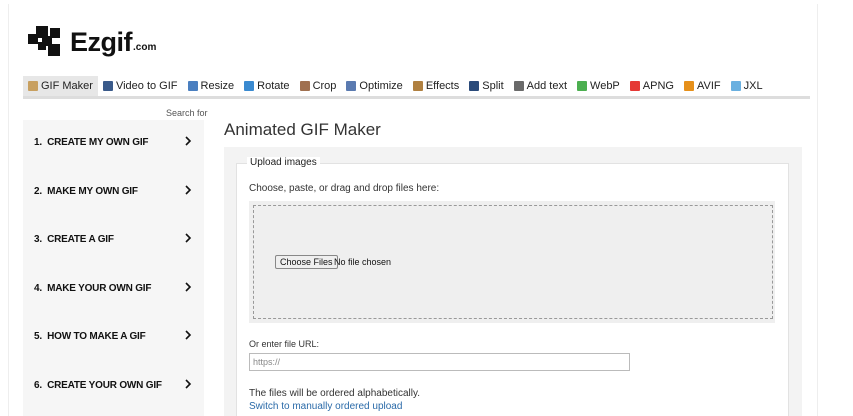 This screenshot has width=853, height=416. What do you see at coordinates (284, 344) in the screenshot?
I see `url-label: Or enter file URL:` at bounding box center [284, 344].